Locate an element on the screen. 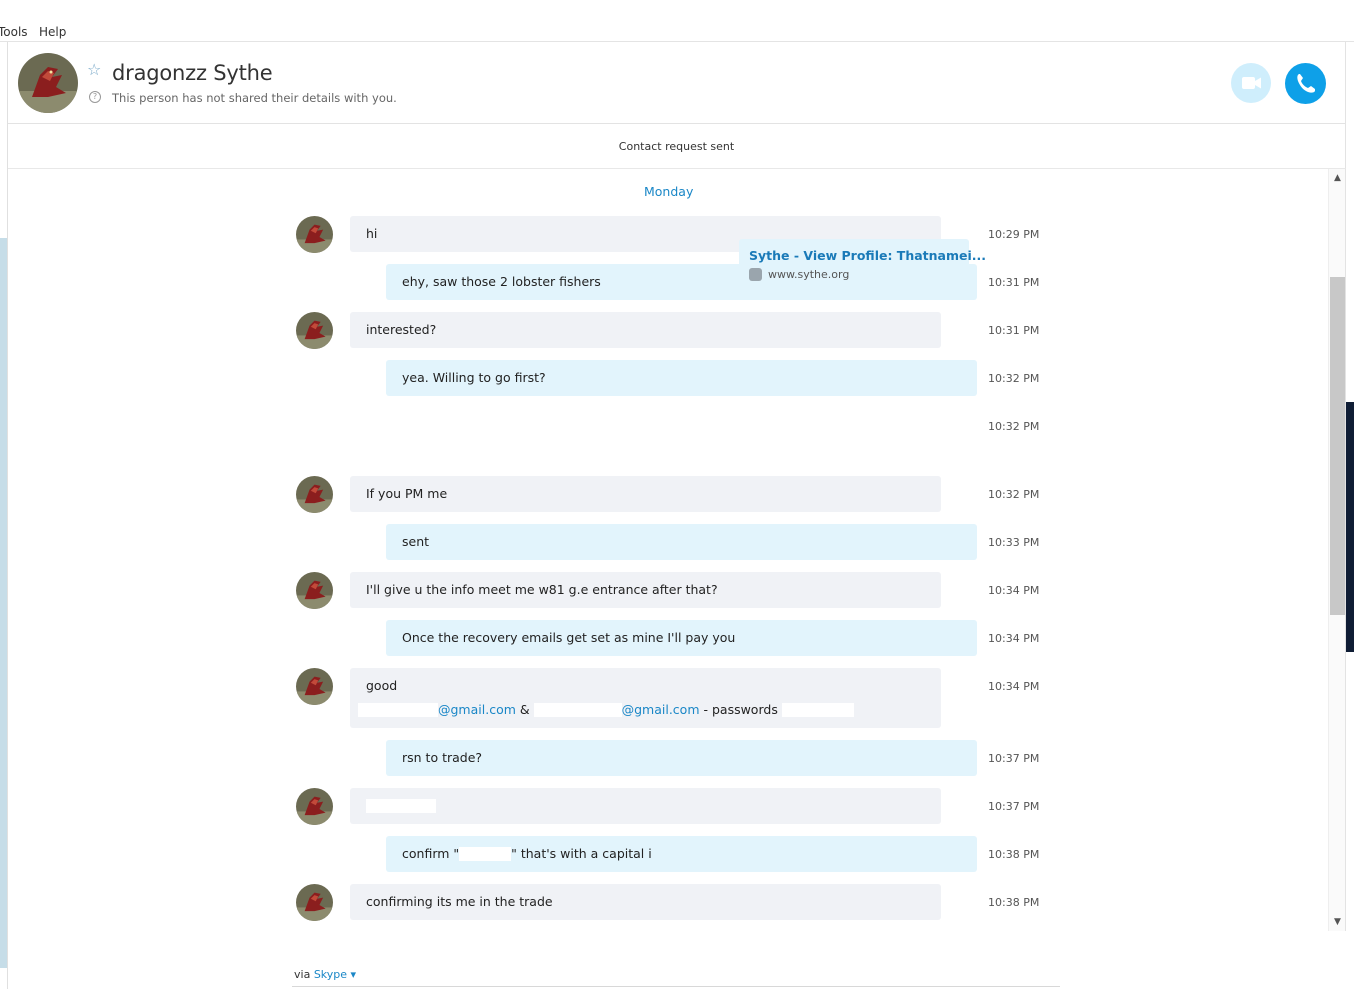 This screenshot has width=1354, height=989. outgoing-message: rsn to trade? is located at coordinates (681, 758).